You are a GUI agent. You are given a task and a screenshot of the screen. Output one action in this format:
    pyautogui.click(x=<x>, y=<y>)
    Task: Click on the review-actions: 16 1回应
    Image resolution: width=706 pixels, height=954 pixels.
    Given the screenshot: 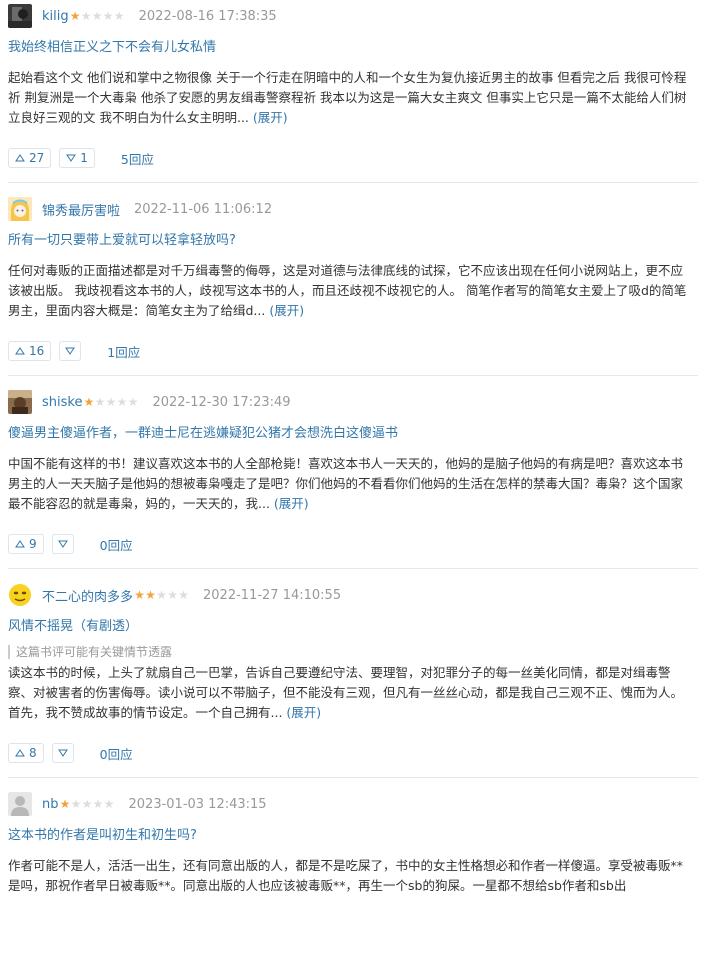 What is the action you would take?
    pyautogui.click(x=353, y=351)
    